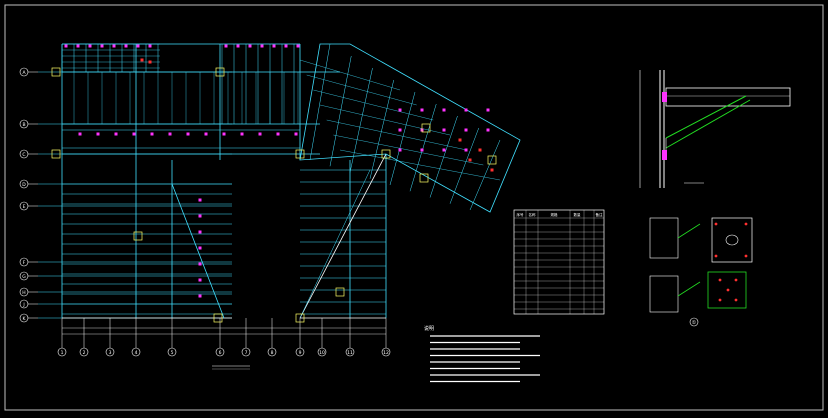 The image size is (828, 418). Describe the element at coordinates (429, 328) in the screenshot. I see `notes-heading: 说明` at that location.